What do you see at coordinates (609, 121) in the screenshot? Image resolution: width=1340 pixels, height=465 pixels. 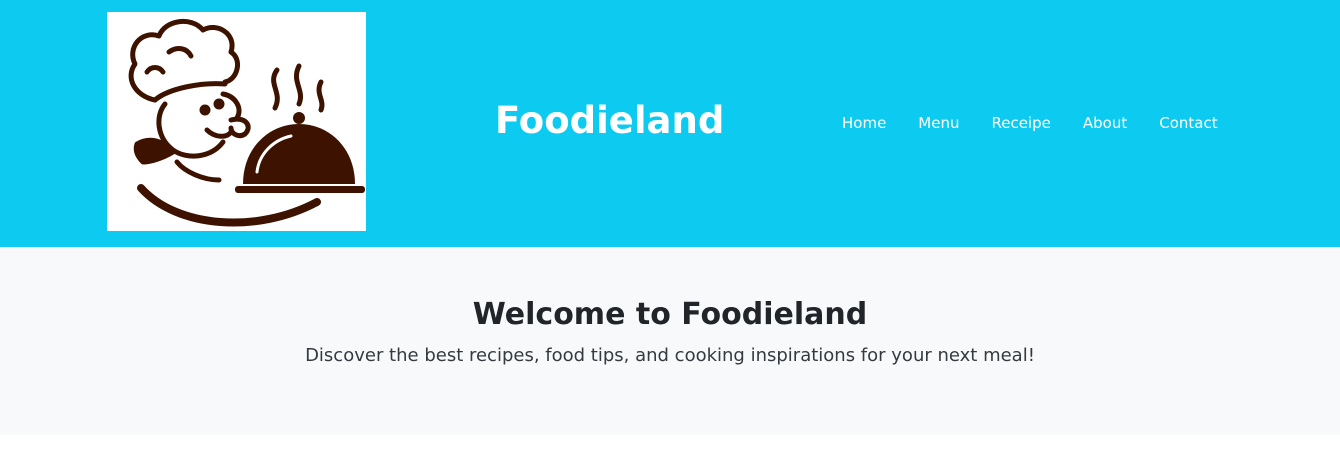 I see `site-brand-title: Foodieland` at bounding box center [609, 121].